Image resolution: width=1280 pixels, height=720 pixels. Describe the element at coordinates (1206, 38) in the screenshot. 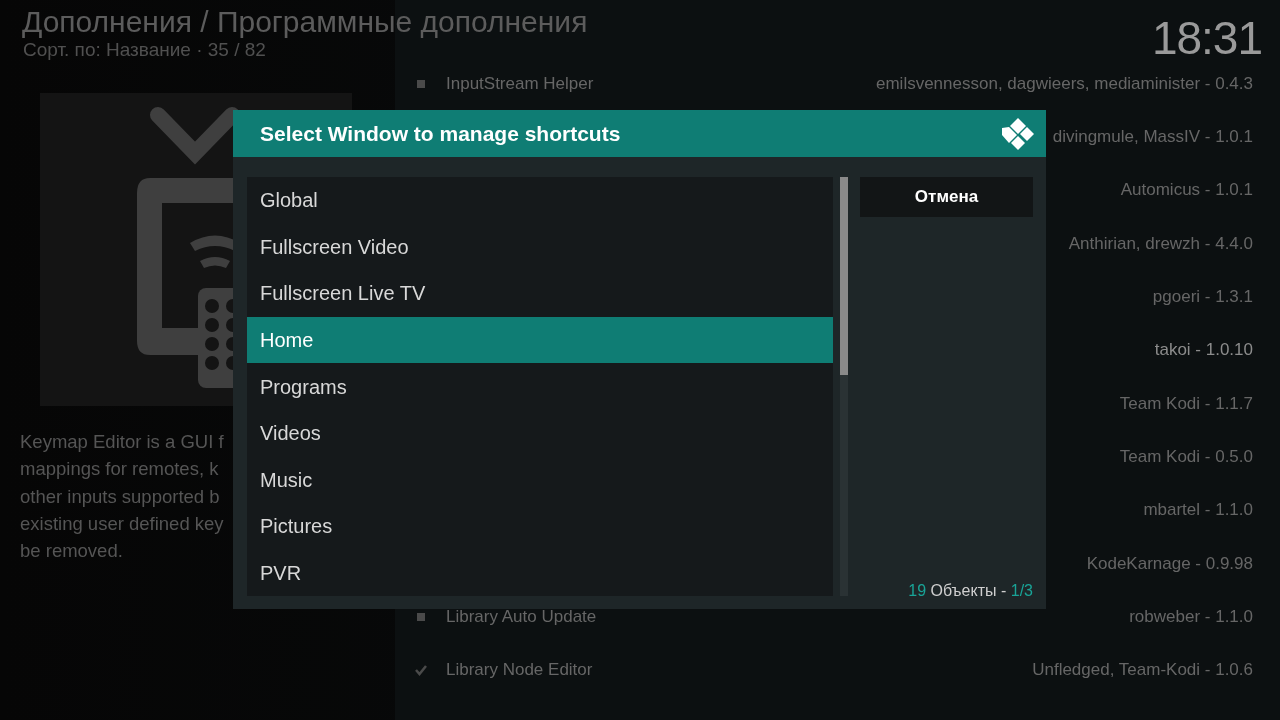

I see `clock: 18:31` at that location.